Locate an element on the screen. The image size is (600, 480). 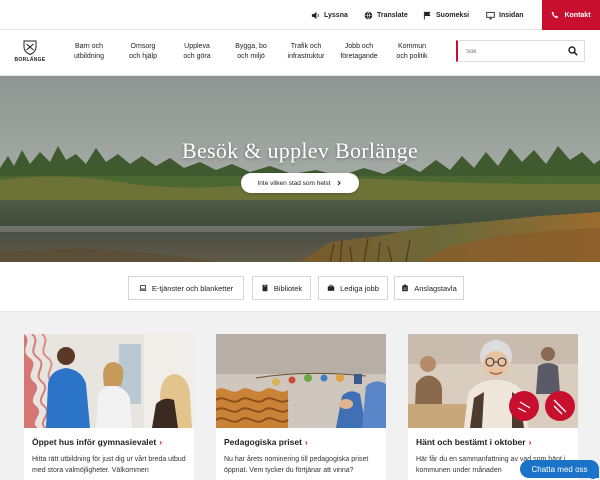
quicklink-library: Bibliotek is located at coordinates (281, 288).